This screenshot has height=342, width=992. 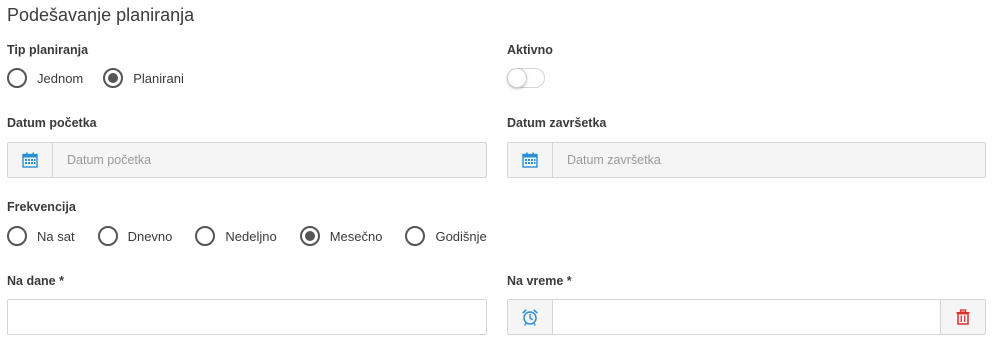 I want to click on radio-nedeljno-label: Nedeljno, so click(x=251, y=236).